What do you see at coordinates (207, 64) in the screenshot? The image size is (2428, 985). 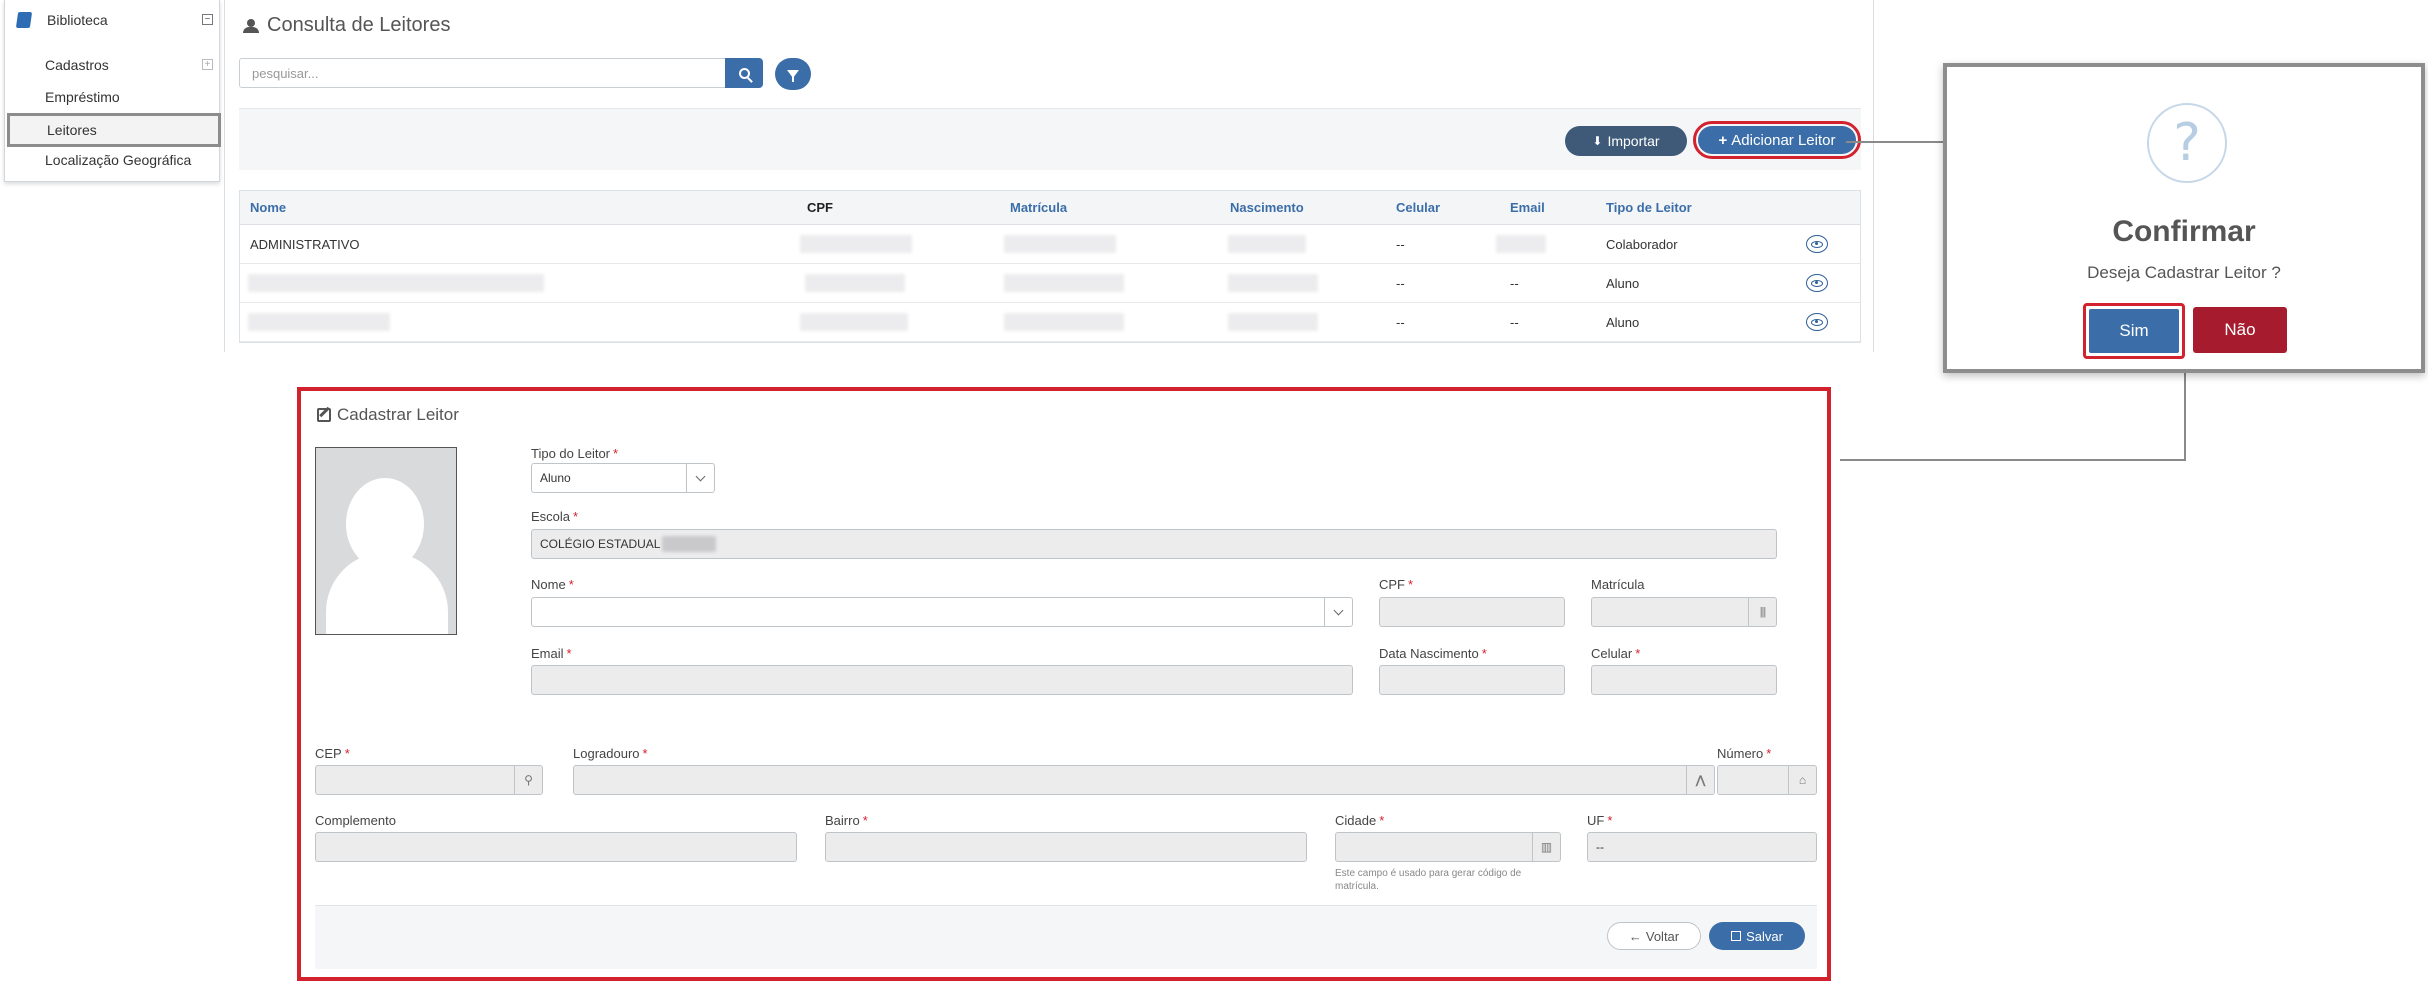 I see `expand-icon: +` at bounding box center [207, 64].